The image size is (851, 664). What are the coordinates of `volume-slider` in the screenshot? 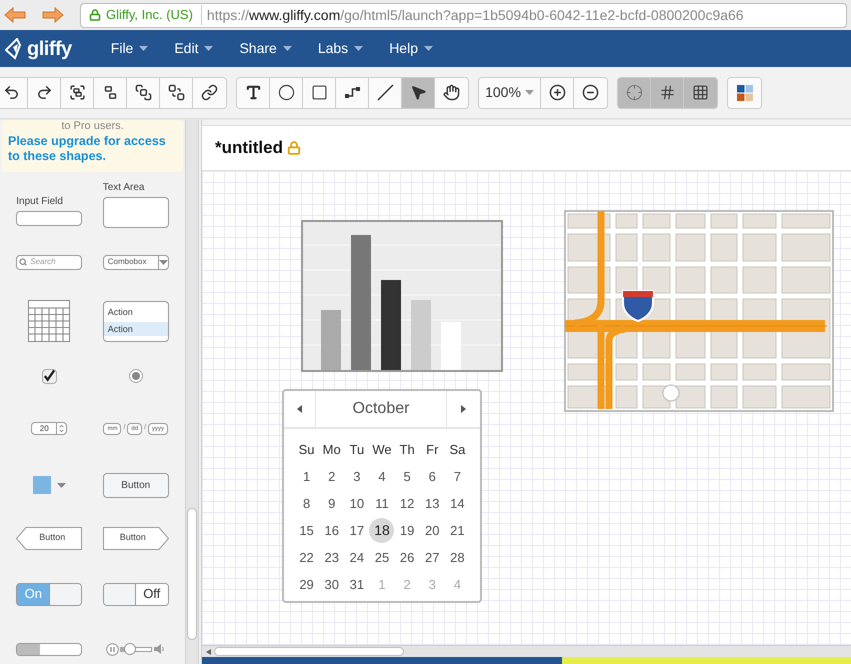 It's located at (136, 649).